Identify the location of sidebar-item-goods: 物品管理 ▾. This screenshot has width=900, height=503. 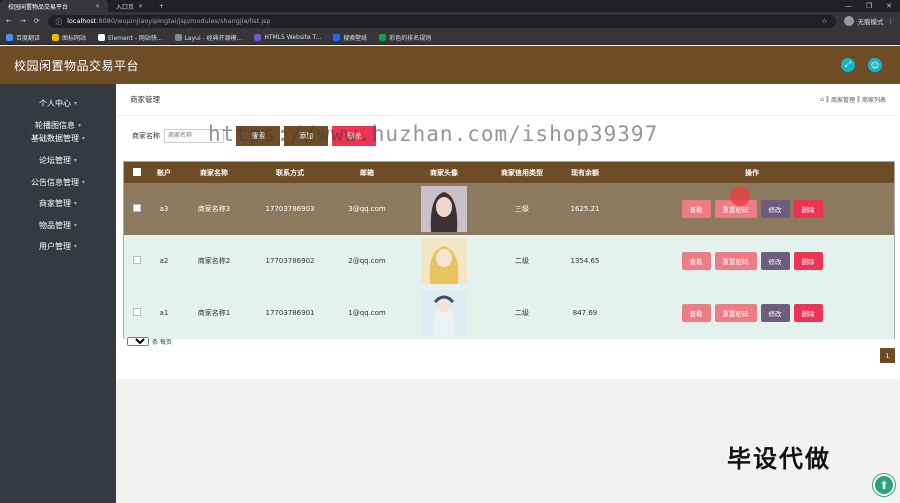
(58, 226).